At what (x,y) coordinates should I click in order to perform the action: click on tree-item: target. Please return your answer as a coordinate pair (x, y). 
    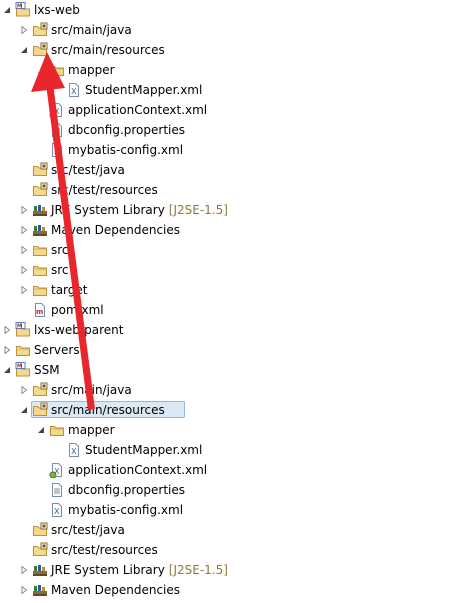
    Looking at the image, I should click on (226, 290).